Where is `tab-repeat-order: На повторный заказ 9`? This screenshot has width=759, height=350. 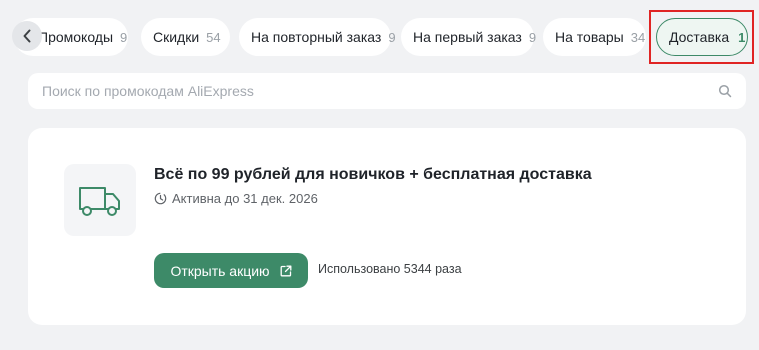 tab-repeat-order: На повторный заказ 9 is located at coordinates (317, 37).